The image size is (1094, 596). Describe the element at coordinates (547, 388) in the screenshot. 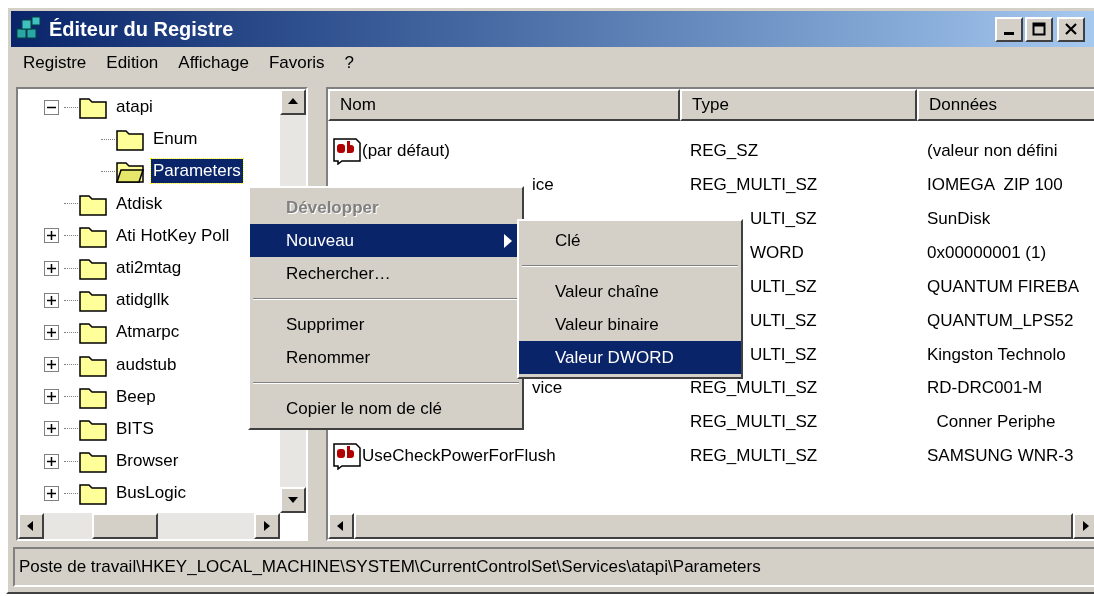

I see `value-name: vice` at that location.